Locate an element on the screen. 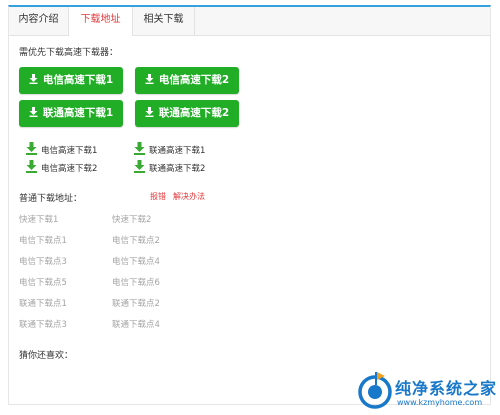 Image resolution: width=500 pixels, height=415 pixels. mirror-link: 电信下载点5 is located at coordinates (43, 282).